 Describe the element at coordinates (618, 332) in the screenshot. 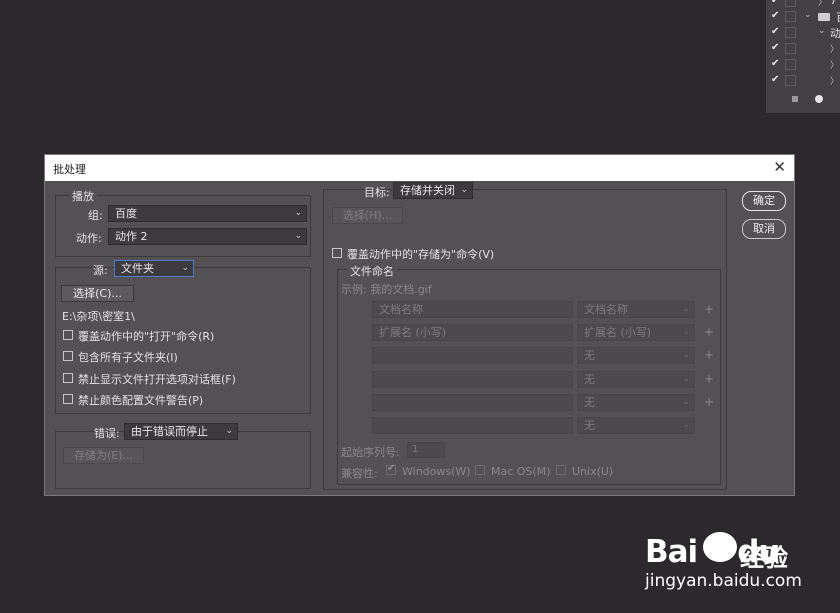

I see `naming-field-2-select-value: 扩展名 (小写)` at that location.